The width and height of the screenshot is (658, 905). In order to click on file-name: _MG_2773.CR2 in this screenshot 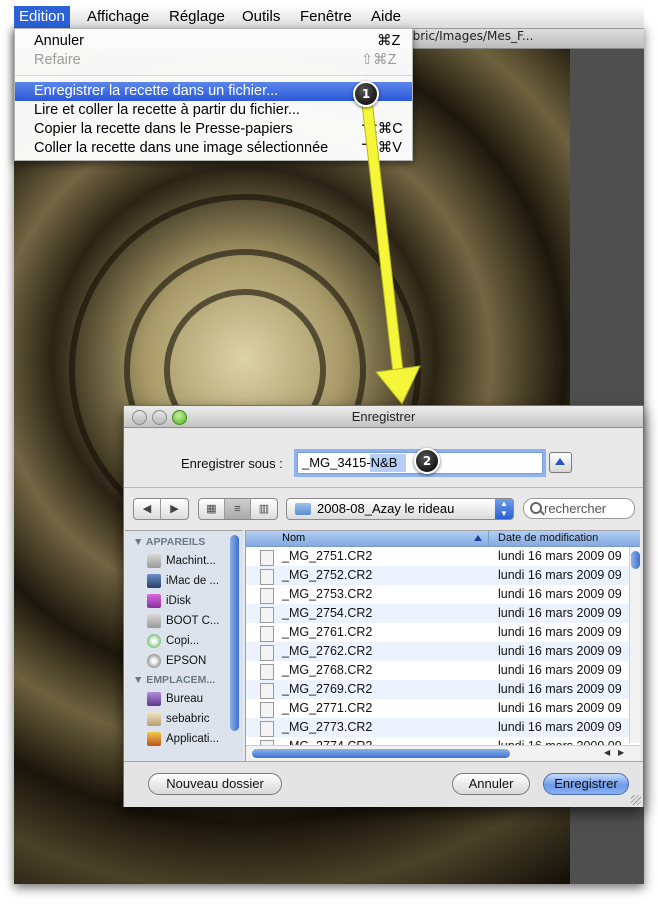, I will do `click(327, 727)`.